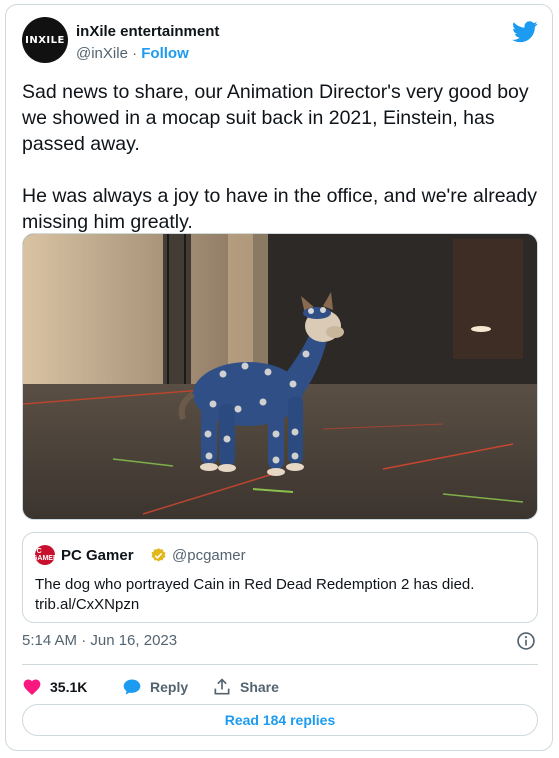 This screenshot has height=758, width=559. Describe the element at coordinates (69, 687) in the screenshot. I see `like-count: 35.1K` at that location.